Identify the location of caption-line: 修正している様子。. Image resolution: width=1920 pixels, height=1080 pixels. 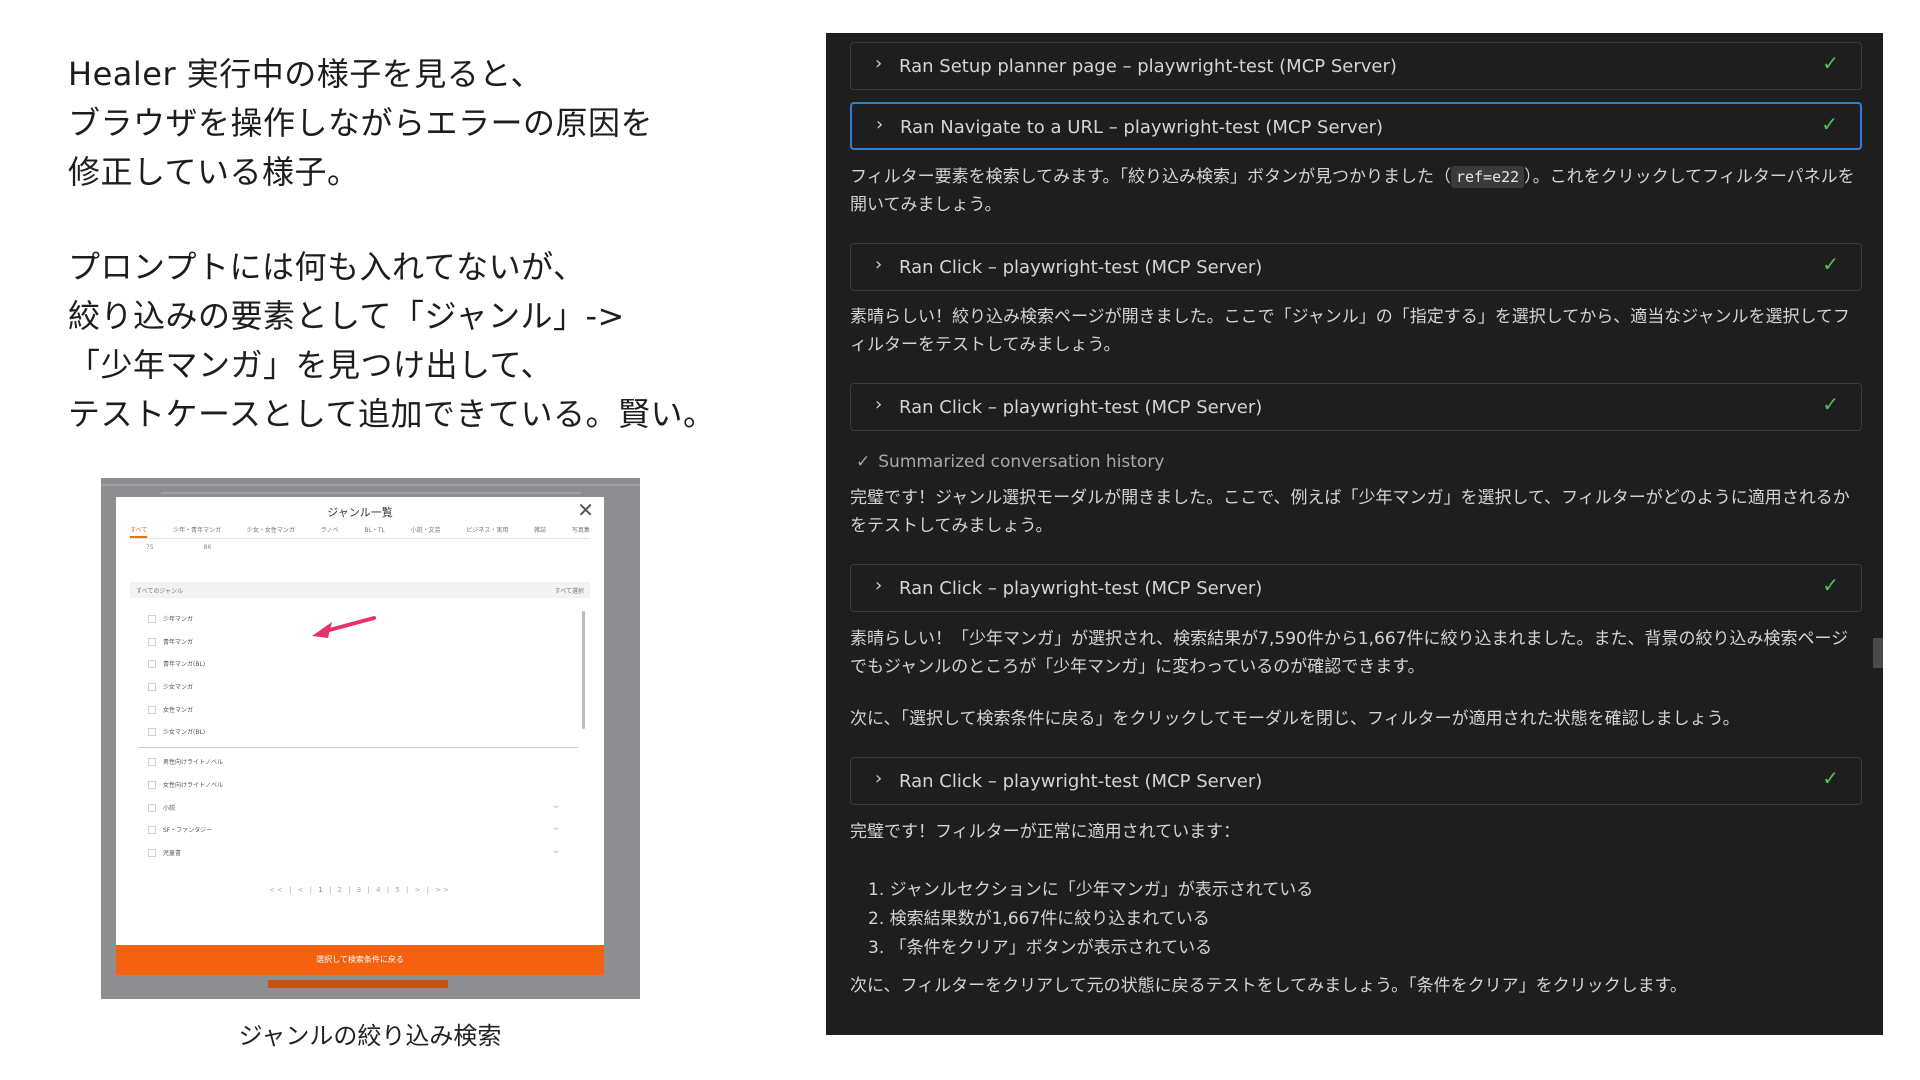
(214, 172).